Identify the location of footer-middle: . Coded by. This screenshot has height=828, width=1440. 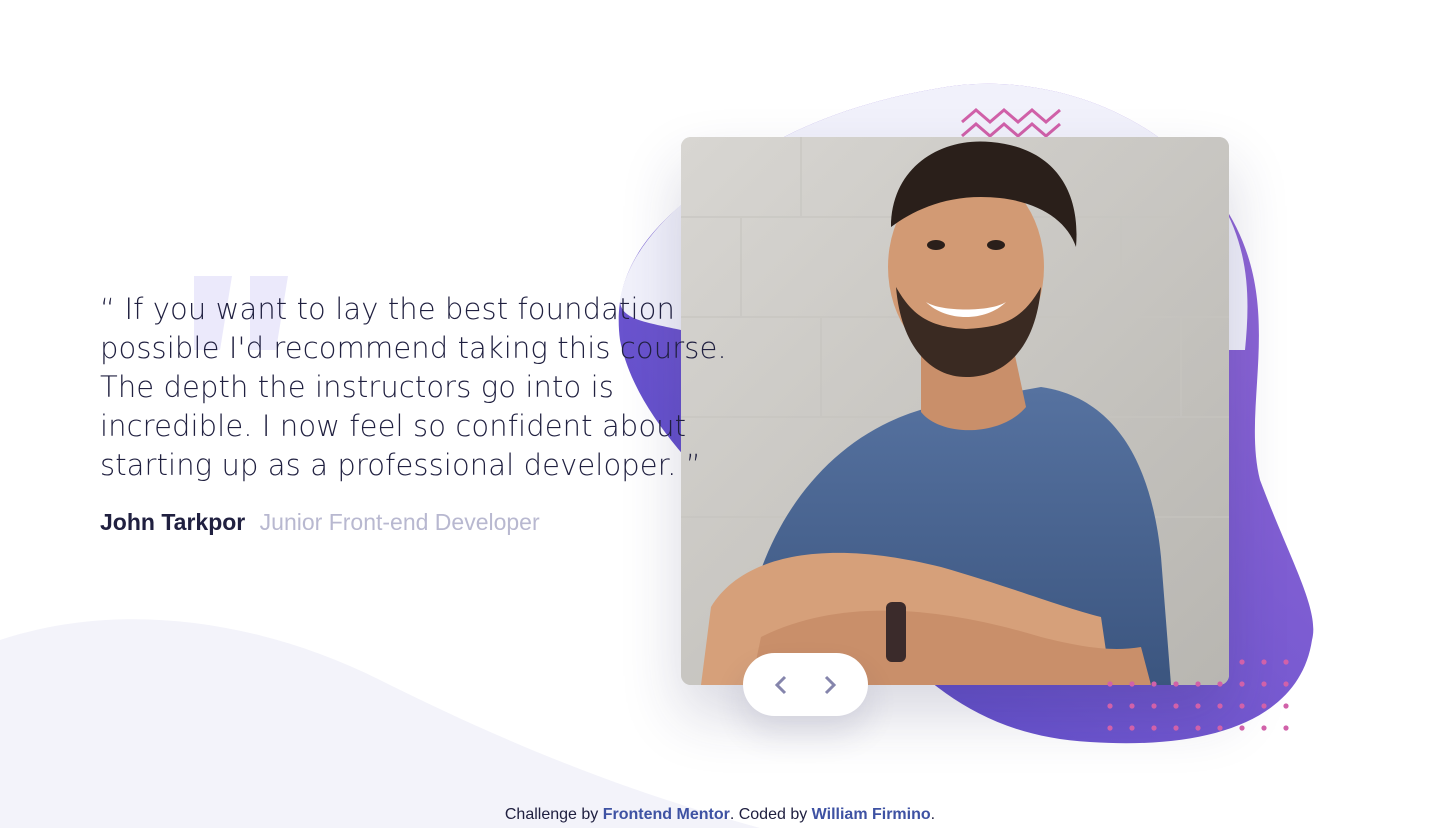
(768, 814).